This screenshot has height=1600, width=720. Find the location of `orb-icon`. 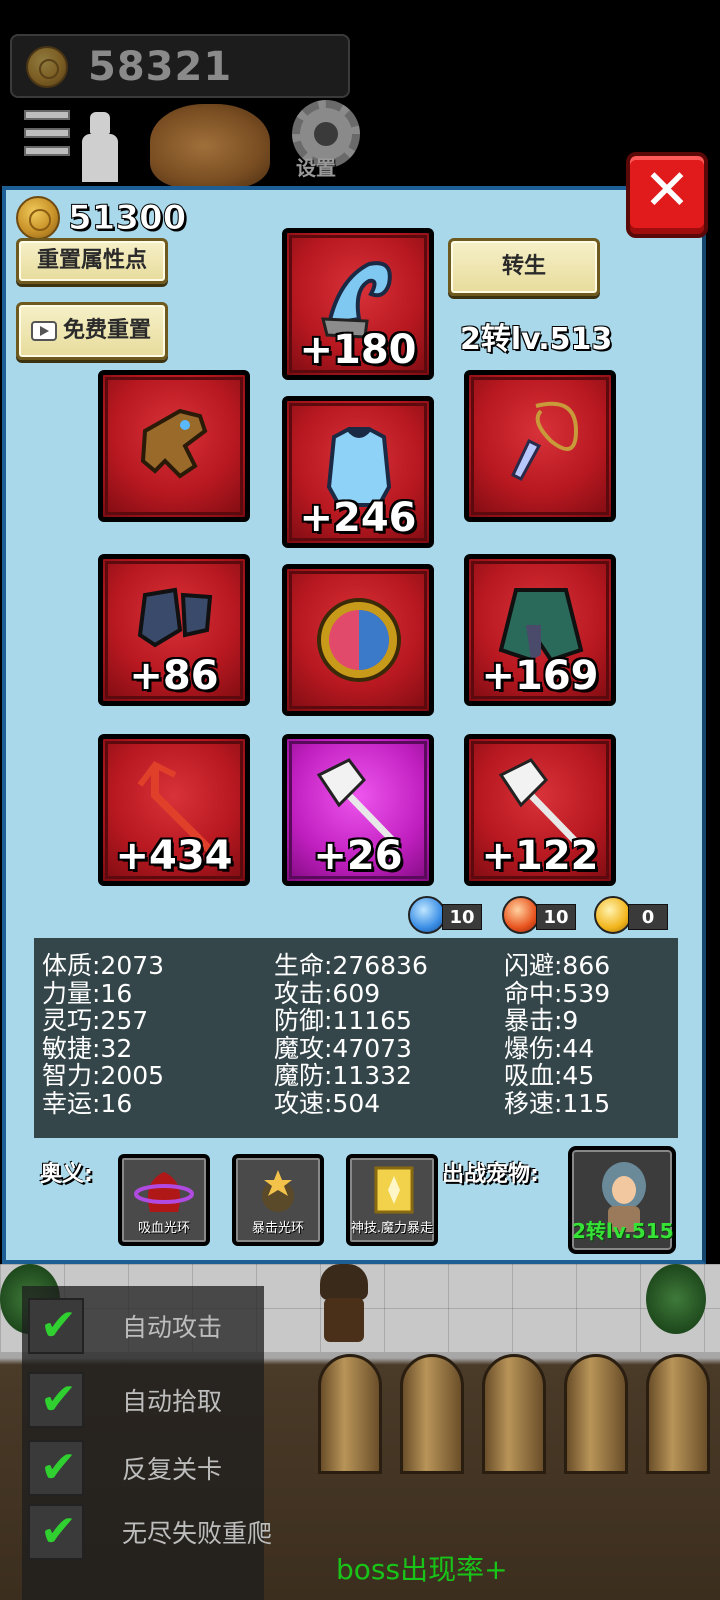

orb-icon is located at coordinates (359, 640).